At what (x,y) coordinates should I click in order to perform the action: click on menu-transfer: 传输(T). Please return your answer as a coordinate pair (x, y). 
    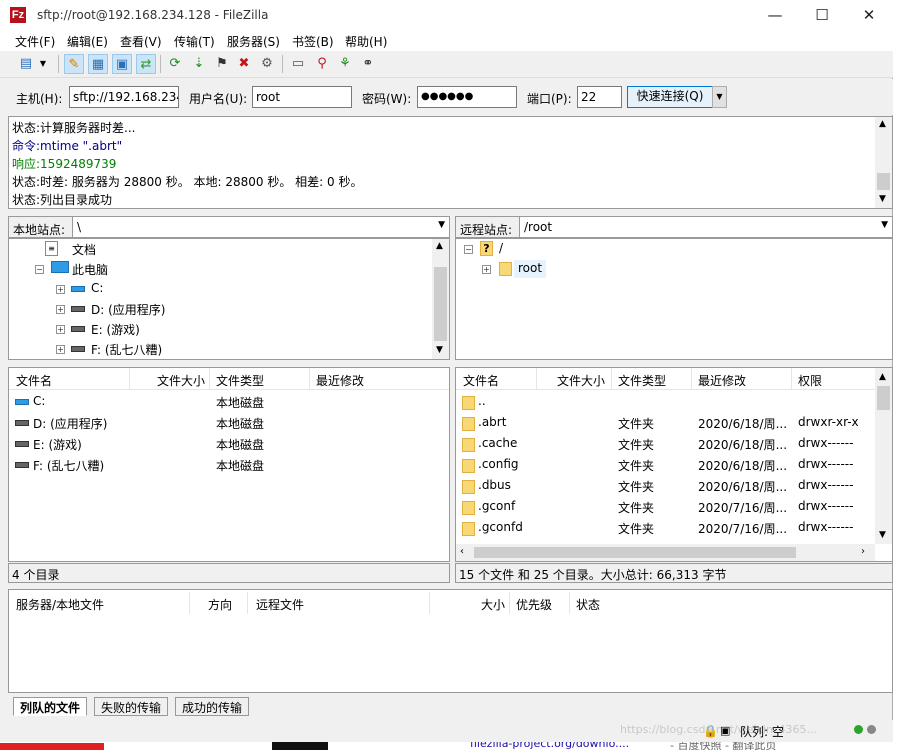
    Looking at the image, I should click on (194, 41).